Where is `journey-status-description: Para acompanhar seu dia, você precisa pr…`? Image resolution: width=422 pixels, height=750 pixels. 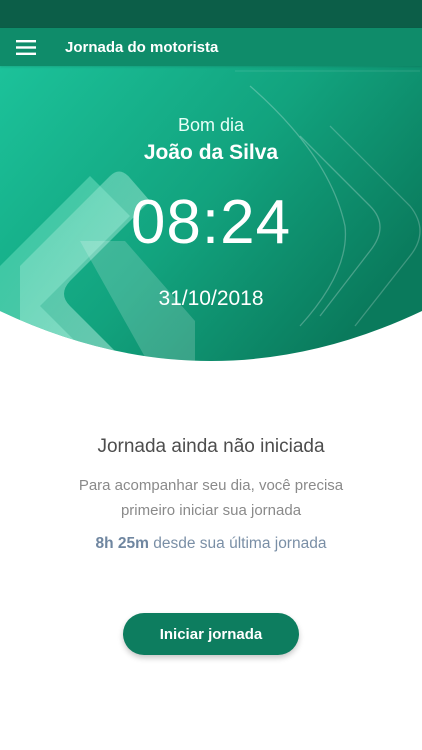
journey-status-description: Para acompanhar seu dia, você precisa pr… is located at coordinates (211, 498).